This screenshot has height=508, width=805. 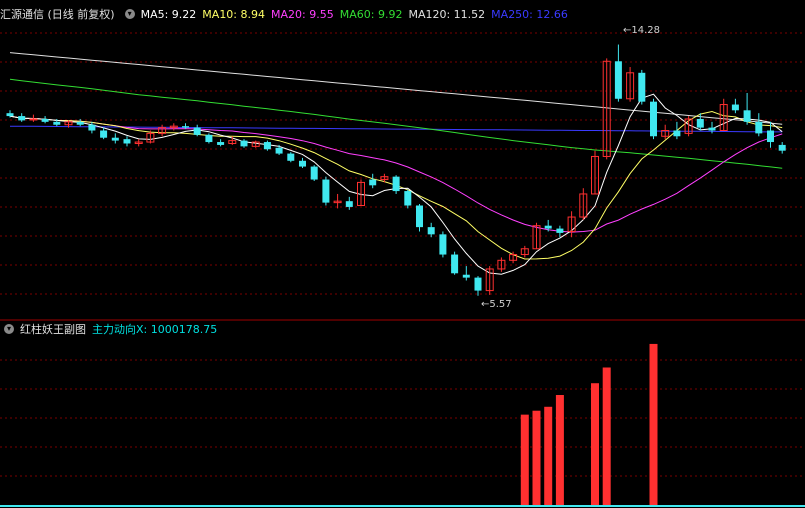 I want to click on ma120-line, so click(x=396, y=88).